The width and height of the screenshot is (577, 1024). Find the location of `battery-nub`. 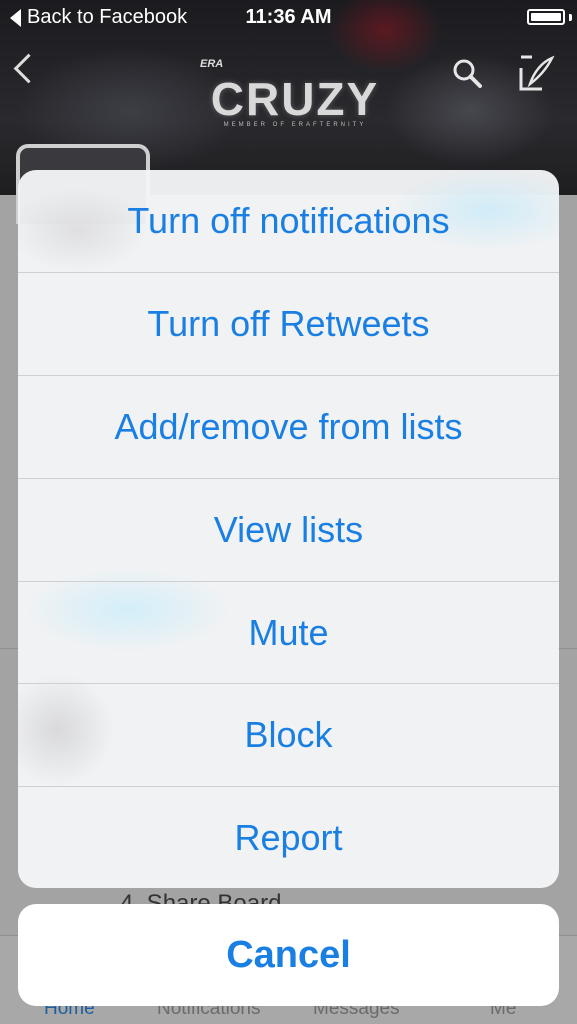

battery-nub is located at coordinates (570, 17).